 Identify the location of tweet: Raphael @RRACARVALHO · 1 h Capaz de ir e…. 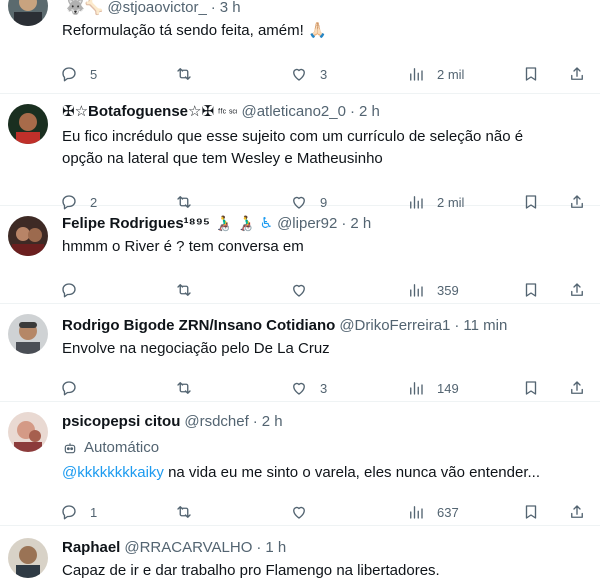
(300, 556).